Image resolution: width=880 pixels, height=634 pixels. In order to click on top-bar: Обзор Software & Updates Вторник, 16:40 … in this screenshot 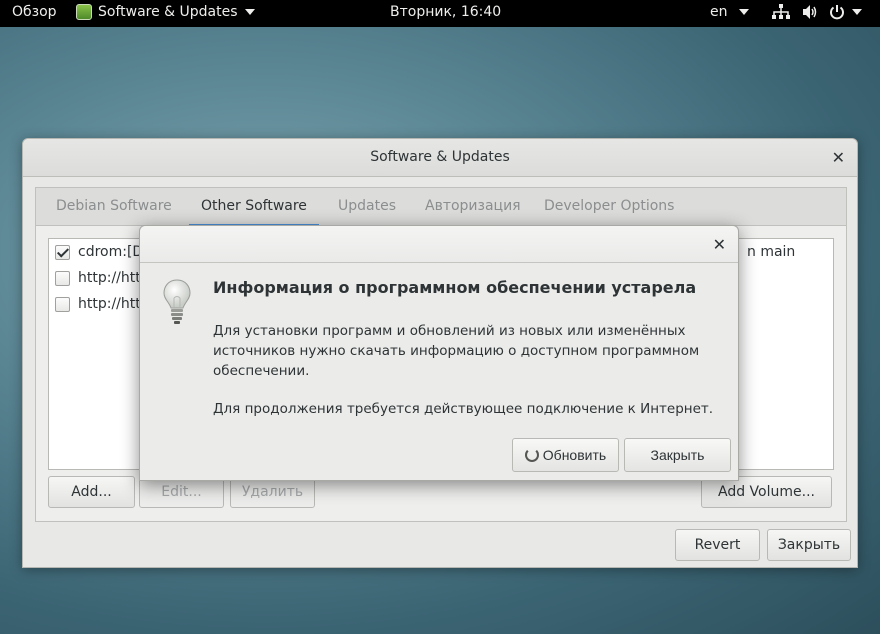, I will do `click(440, 13)`.